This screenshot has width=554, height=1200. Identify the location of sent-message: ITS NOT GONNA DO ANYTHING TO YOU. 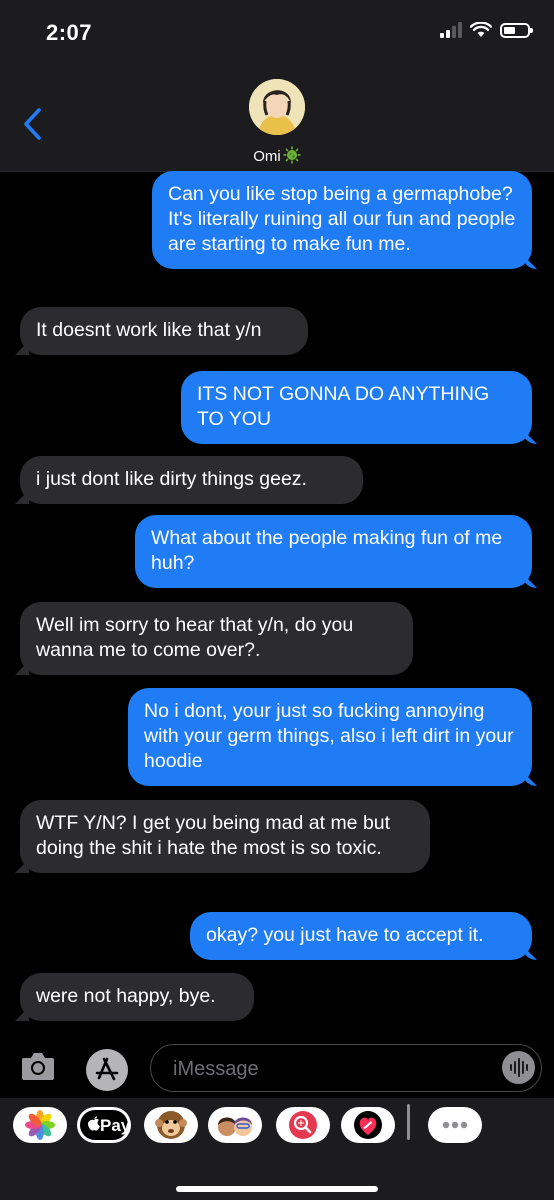
(356, 407).